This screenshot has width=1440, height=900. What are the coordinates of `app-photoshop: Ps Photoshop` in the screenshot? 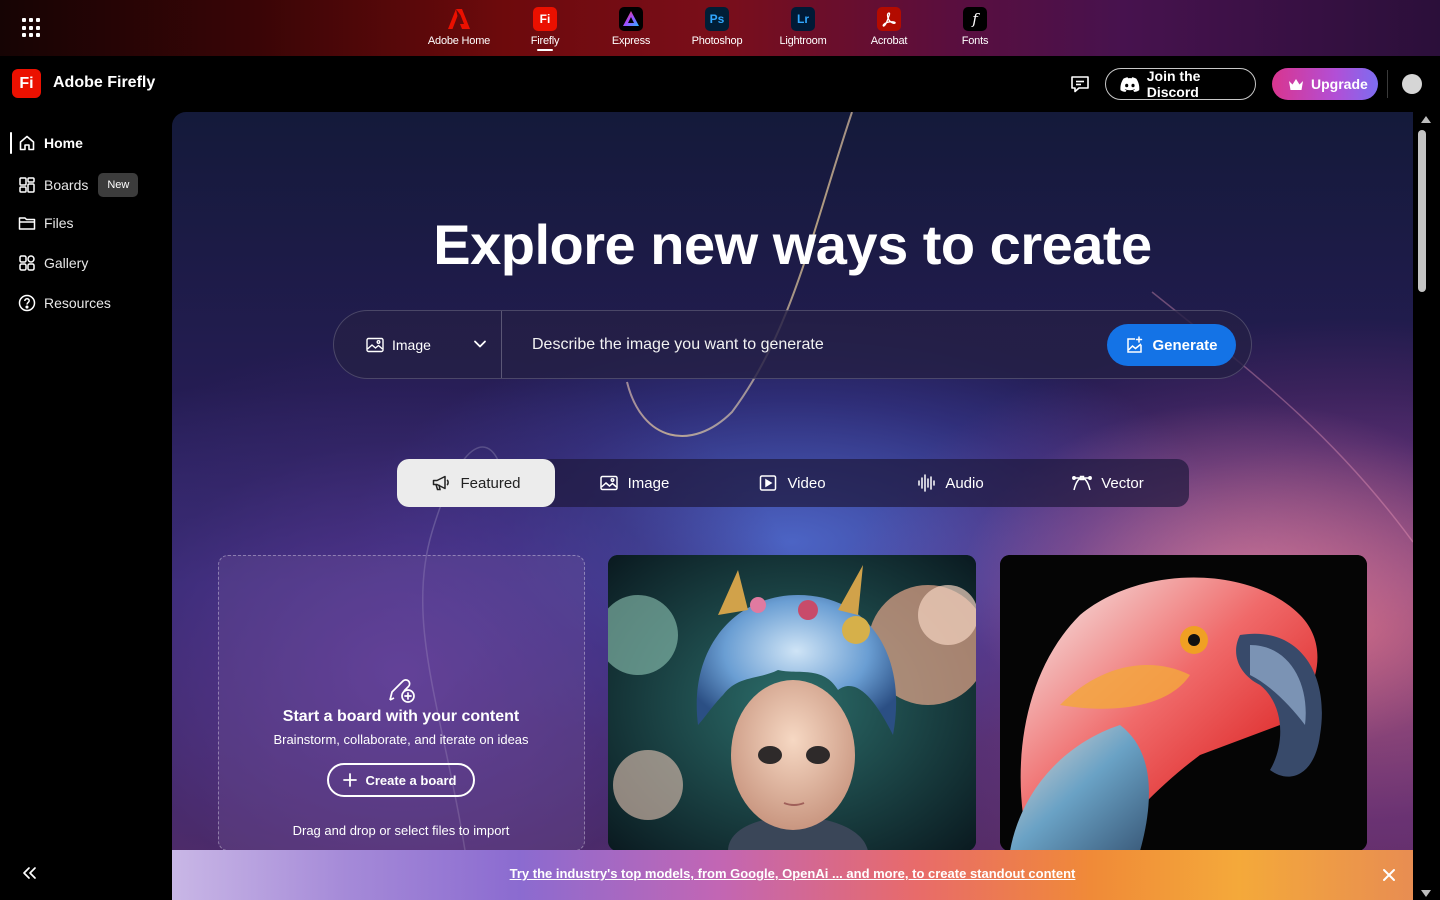 It's located at (717, 28).